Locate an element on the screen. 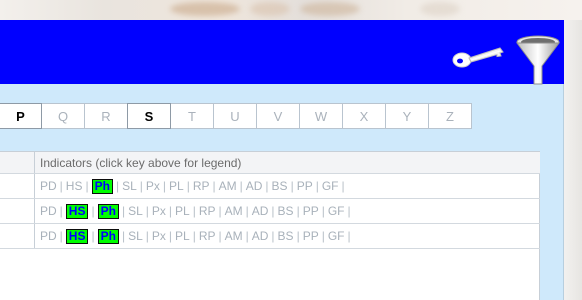  letter-button-u: U is located at coordinates (235, 116).